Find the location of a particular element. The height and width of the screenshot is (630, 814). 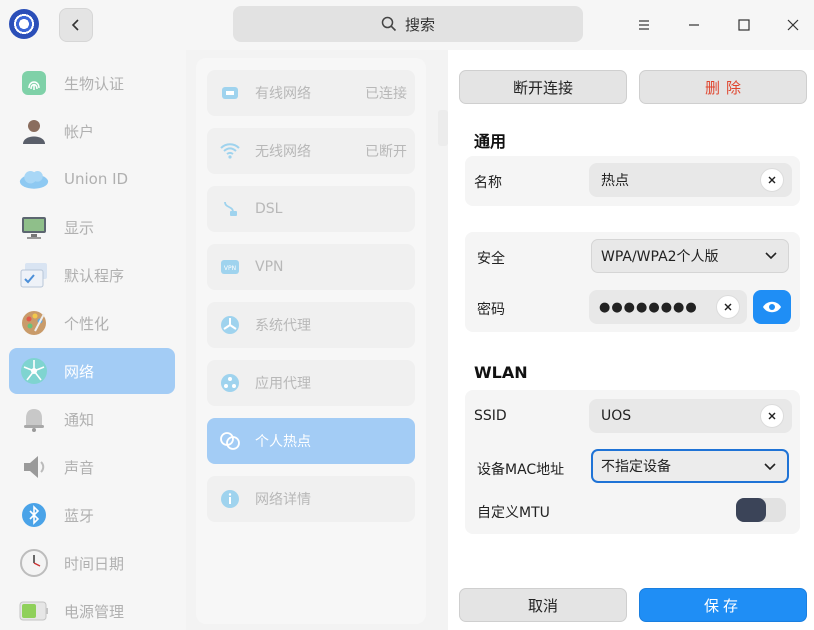

display-icon is located at coordinates (34, 227).